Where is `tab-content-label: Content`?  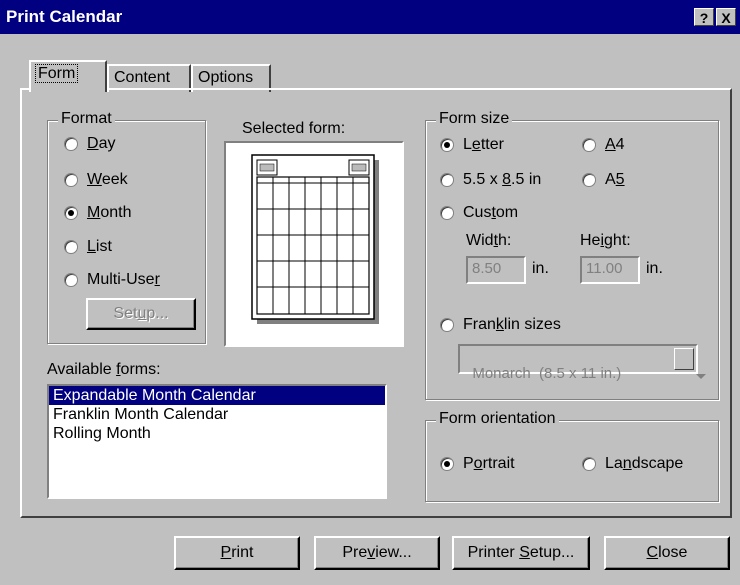 tab-content-label: Content is located at coordinates (142, 77).